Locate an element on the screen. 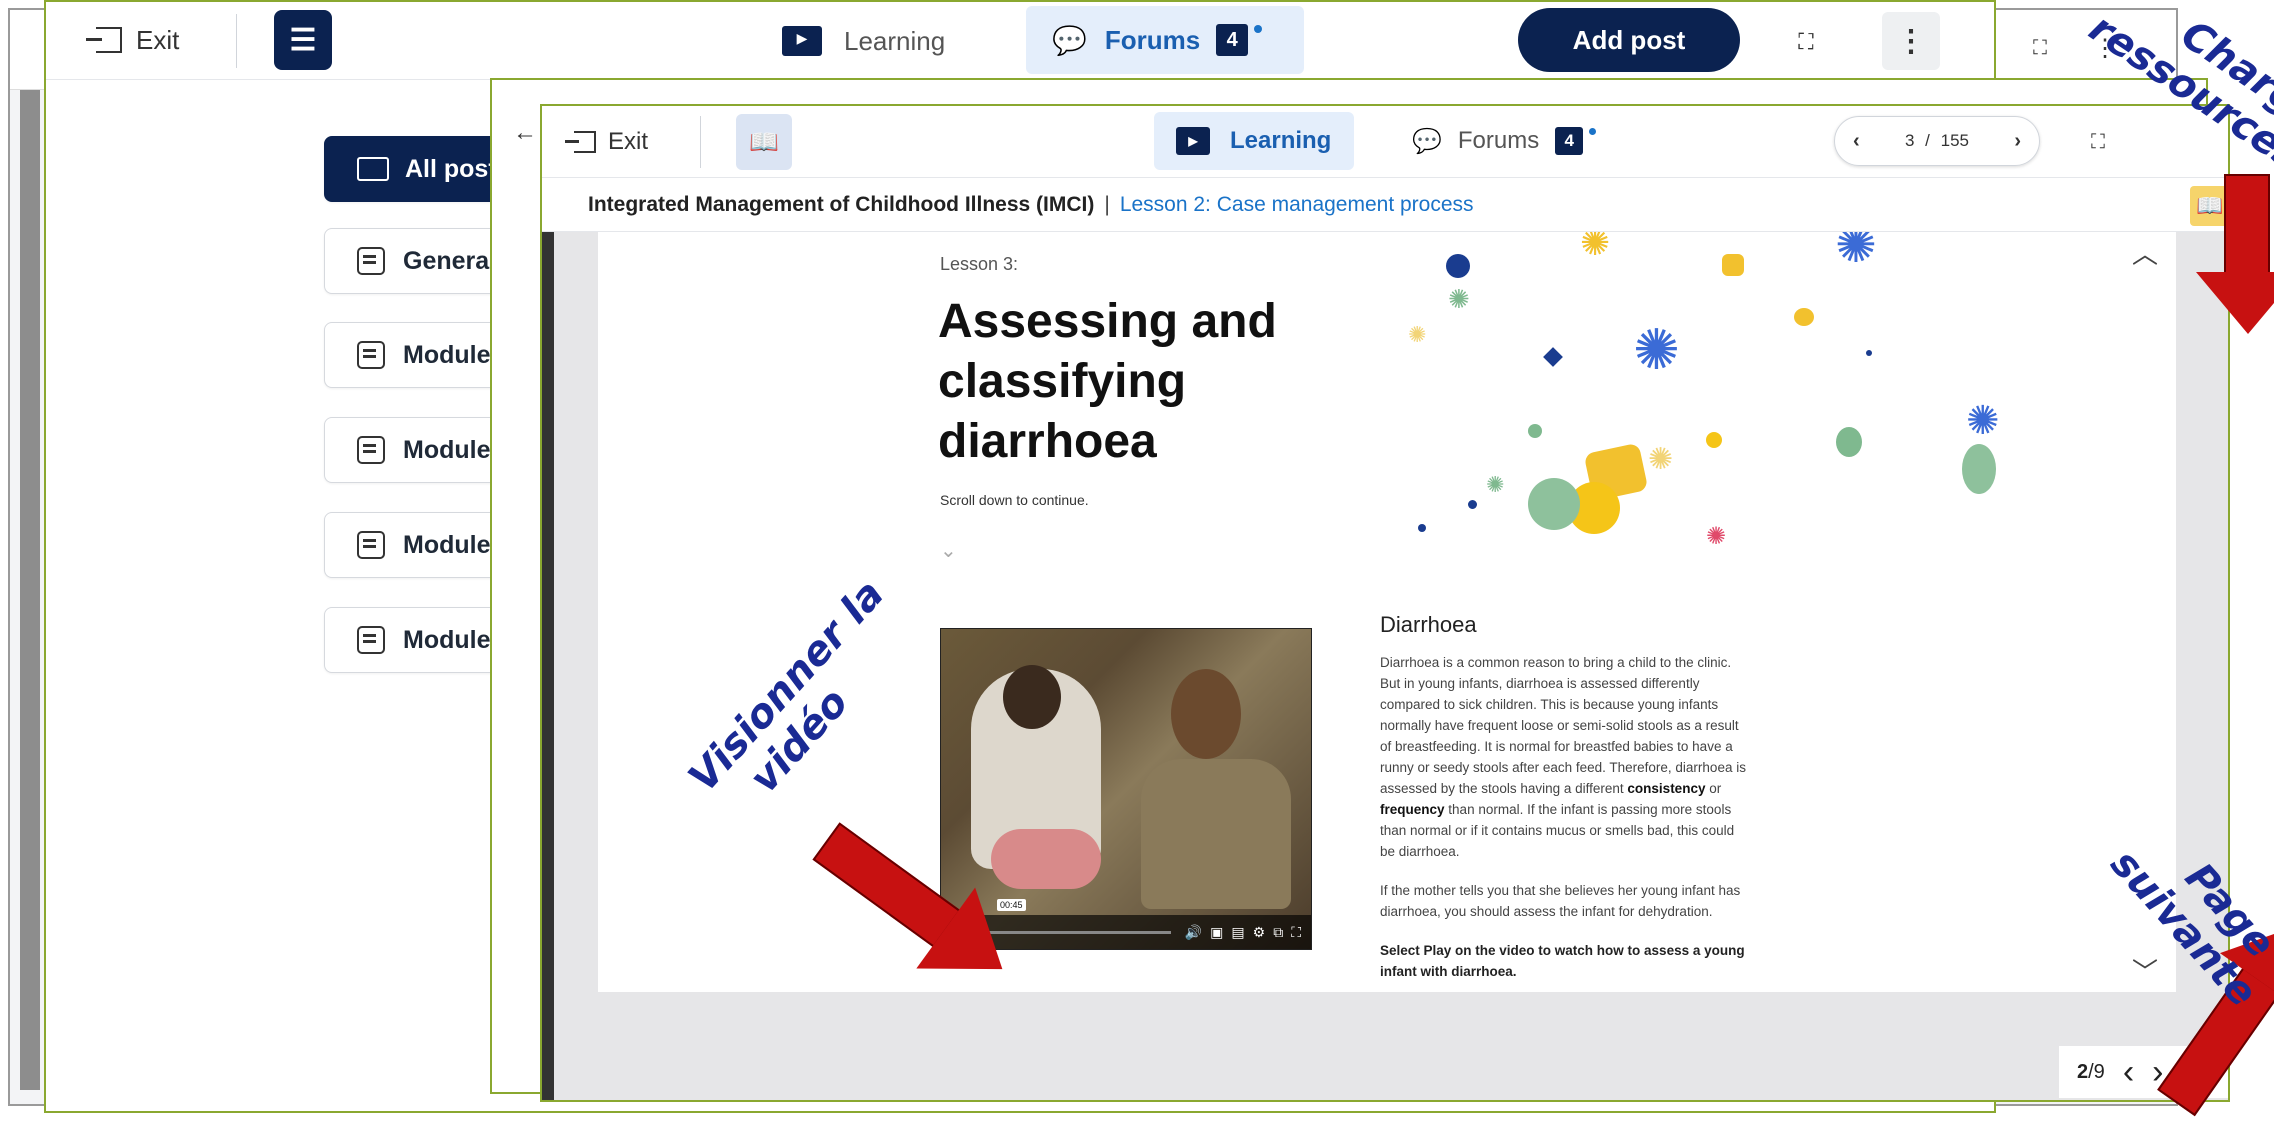 The height and width of the screenshot is (1135, 2274). previous-page-icon: ‹ is located at coordinates (1856, 141).